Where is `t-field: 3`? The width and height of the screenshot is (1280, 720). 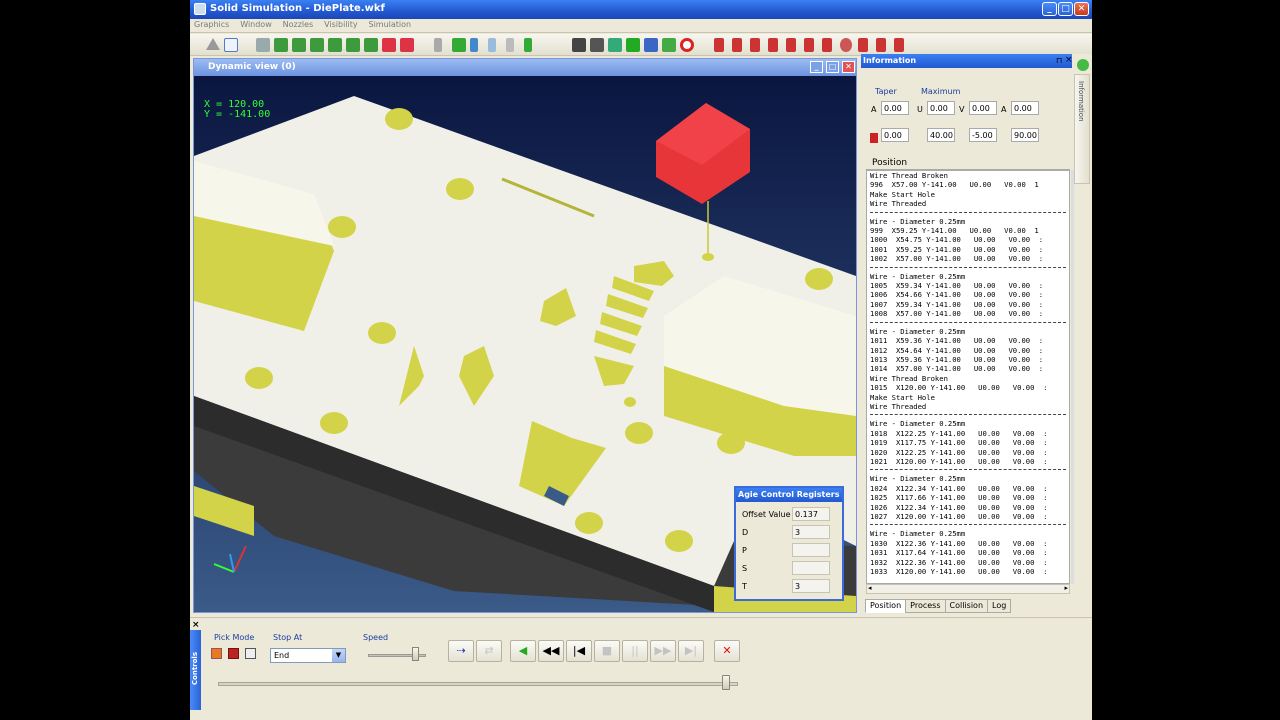
t-field: 3 is located at coordinates (811, 586).